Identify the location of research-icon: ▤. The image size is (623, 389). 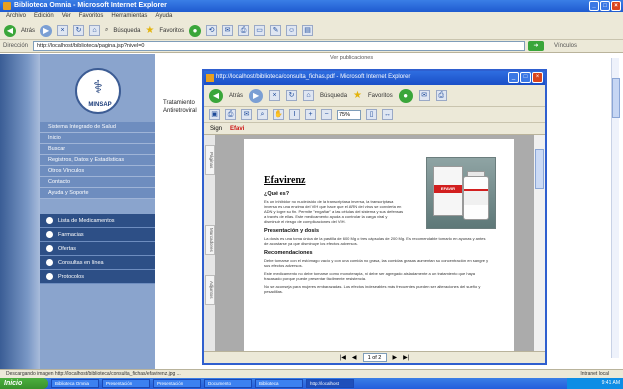
(308, 30).